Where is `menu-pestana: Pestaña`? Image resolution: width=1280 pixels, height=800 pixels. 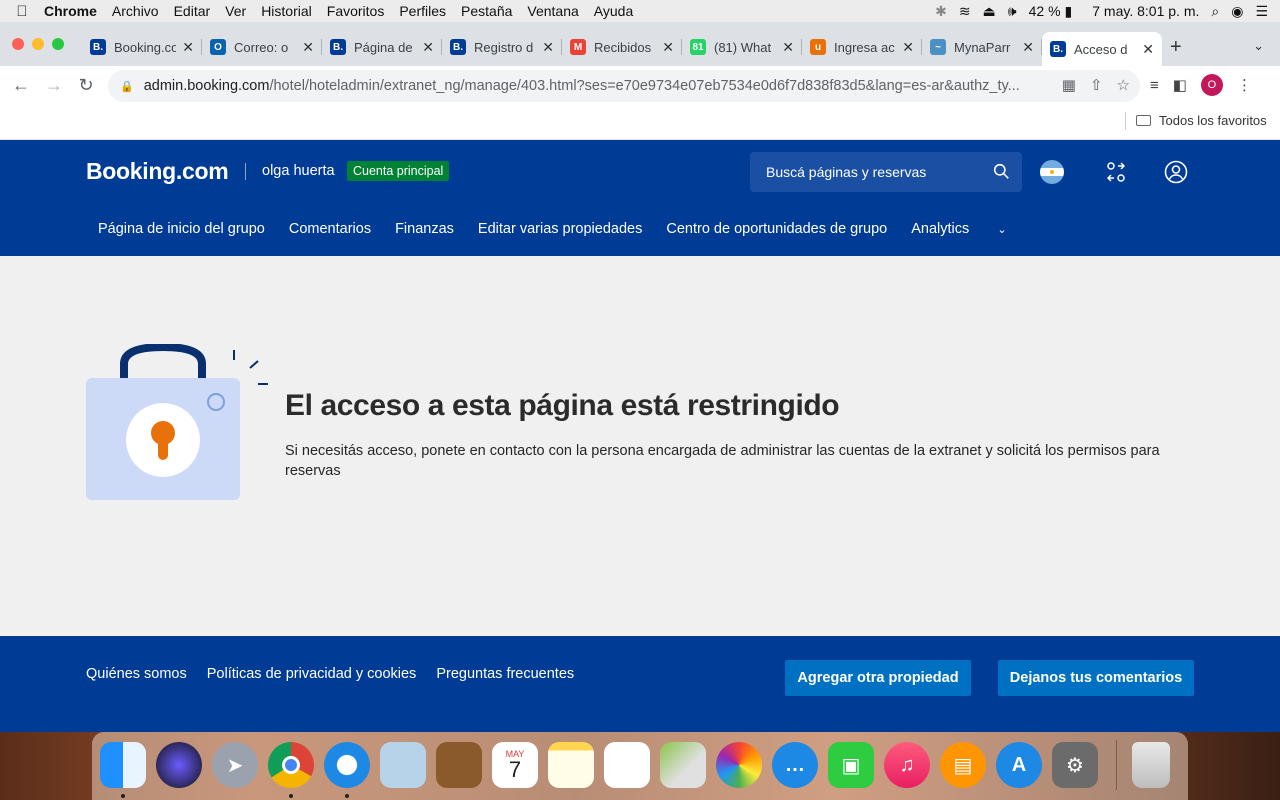 menu-pestana: Pestaña is located at coordinates (486, 11).